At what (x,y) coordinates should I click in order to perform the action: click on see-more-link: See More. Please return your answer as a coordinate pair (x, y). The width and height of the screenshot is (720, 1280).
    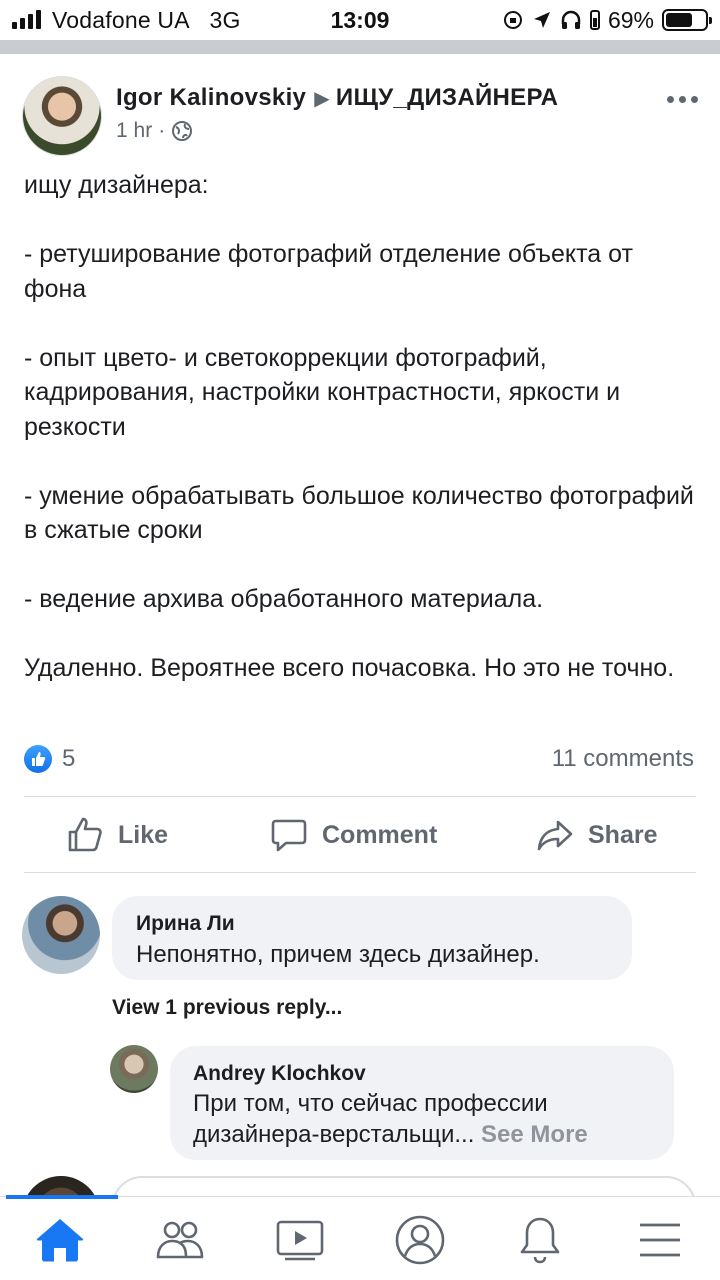
    Looking at the image, I should click on (534, 1134).